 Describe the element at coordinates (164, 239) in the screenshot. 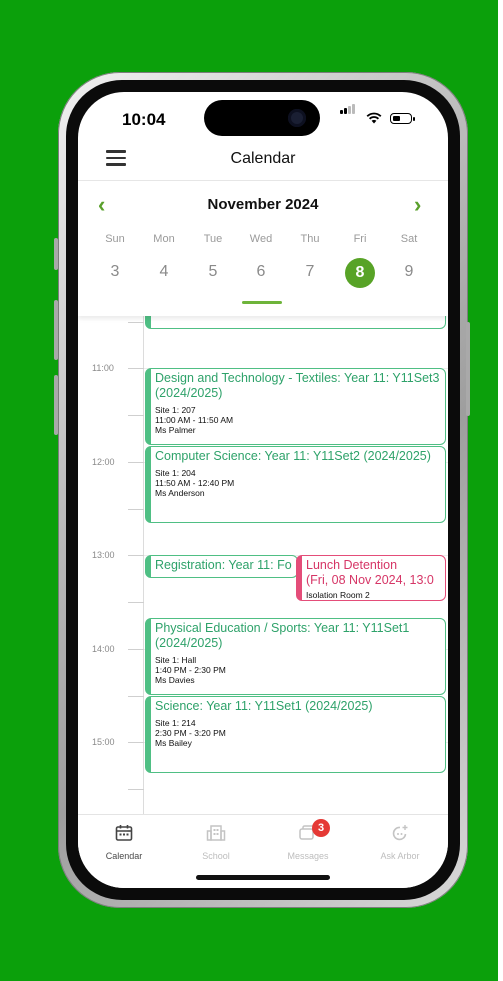

I see `day-name-mon: Mon` at that location.